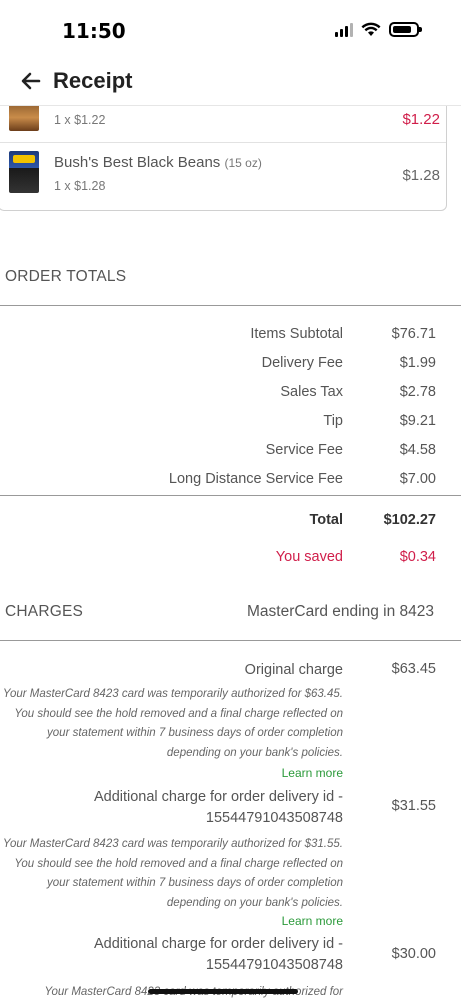 This screenshot has height=1000, width=461. I want to click on item-name-text: Bush's Best Black Beans, so click(137, 162).